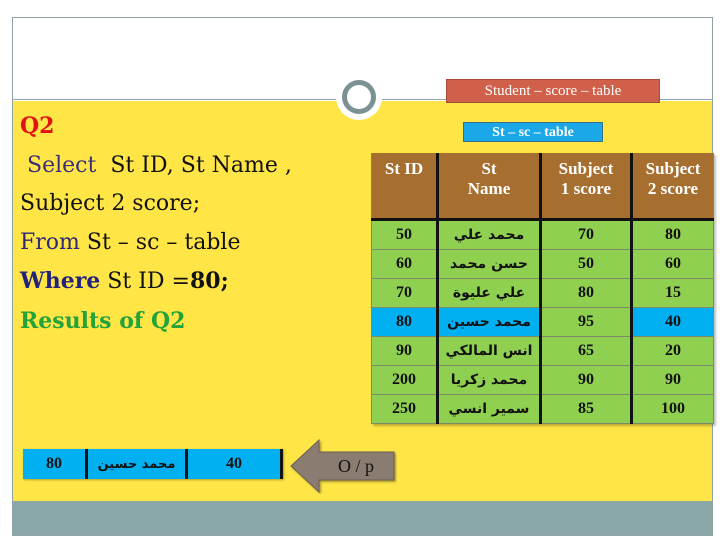 The width and height of the screenshot is (720, 540). Describe the element at coordinates (672, 321) in the screenshot. I see `cell-subject-2-score: 40` at that location.